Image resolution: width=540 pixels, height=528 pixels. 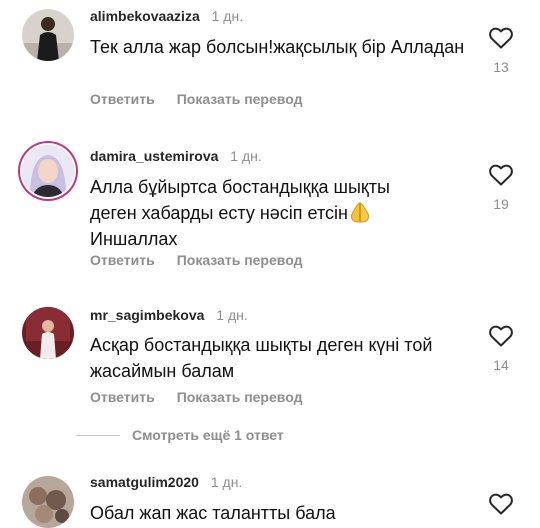 What do you see at coordinates (219, 213) in the screenshot?
I see `comment-text-part: деген хабарды есту нәсіп етсін` at bounding box center [219, 213].